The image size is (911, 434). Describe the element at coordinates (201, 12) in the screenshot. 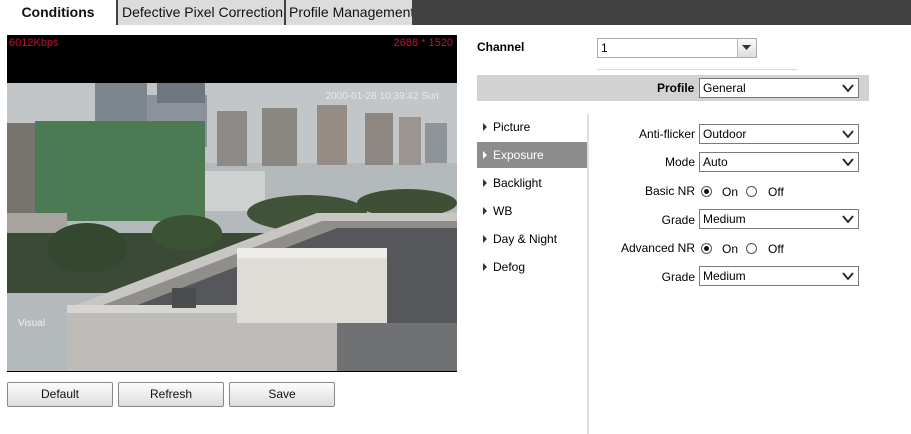

I see `tab-defective-pixel-correction: Defective Pixel Correction` at that location.